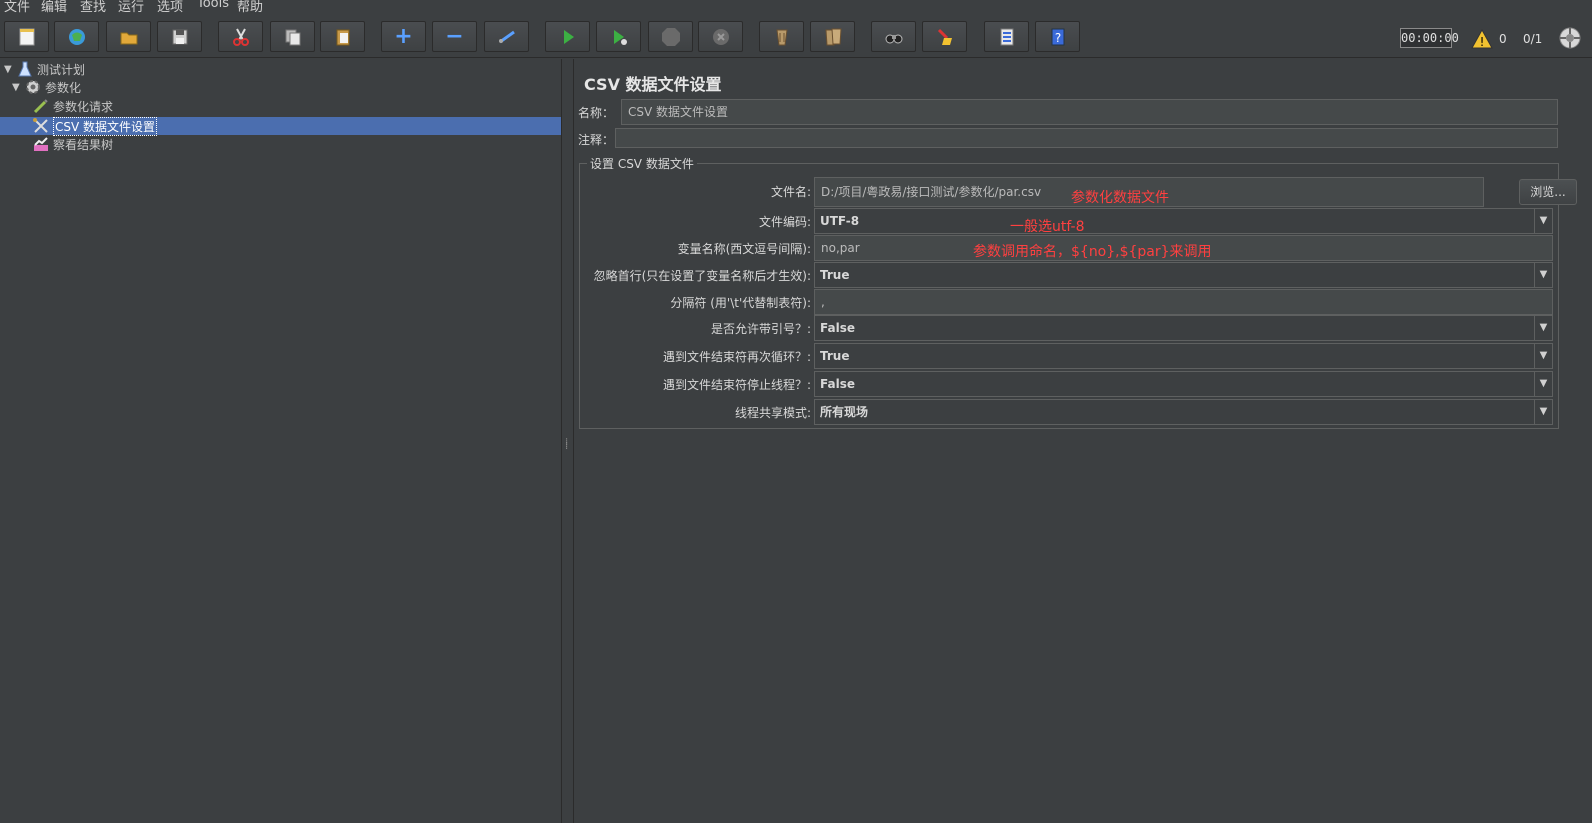 Image resolution: width=1592 pixels, height=823 pixels. What do you see at coordinates (1183, 302) in the screenshot?
I see `delimiter-input: ,` at bounding box center [1183, 302].